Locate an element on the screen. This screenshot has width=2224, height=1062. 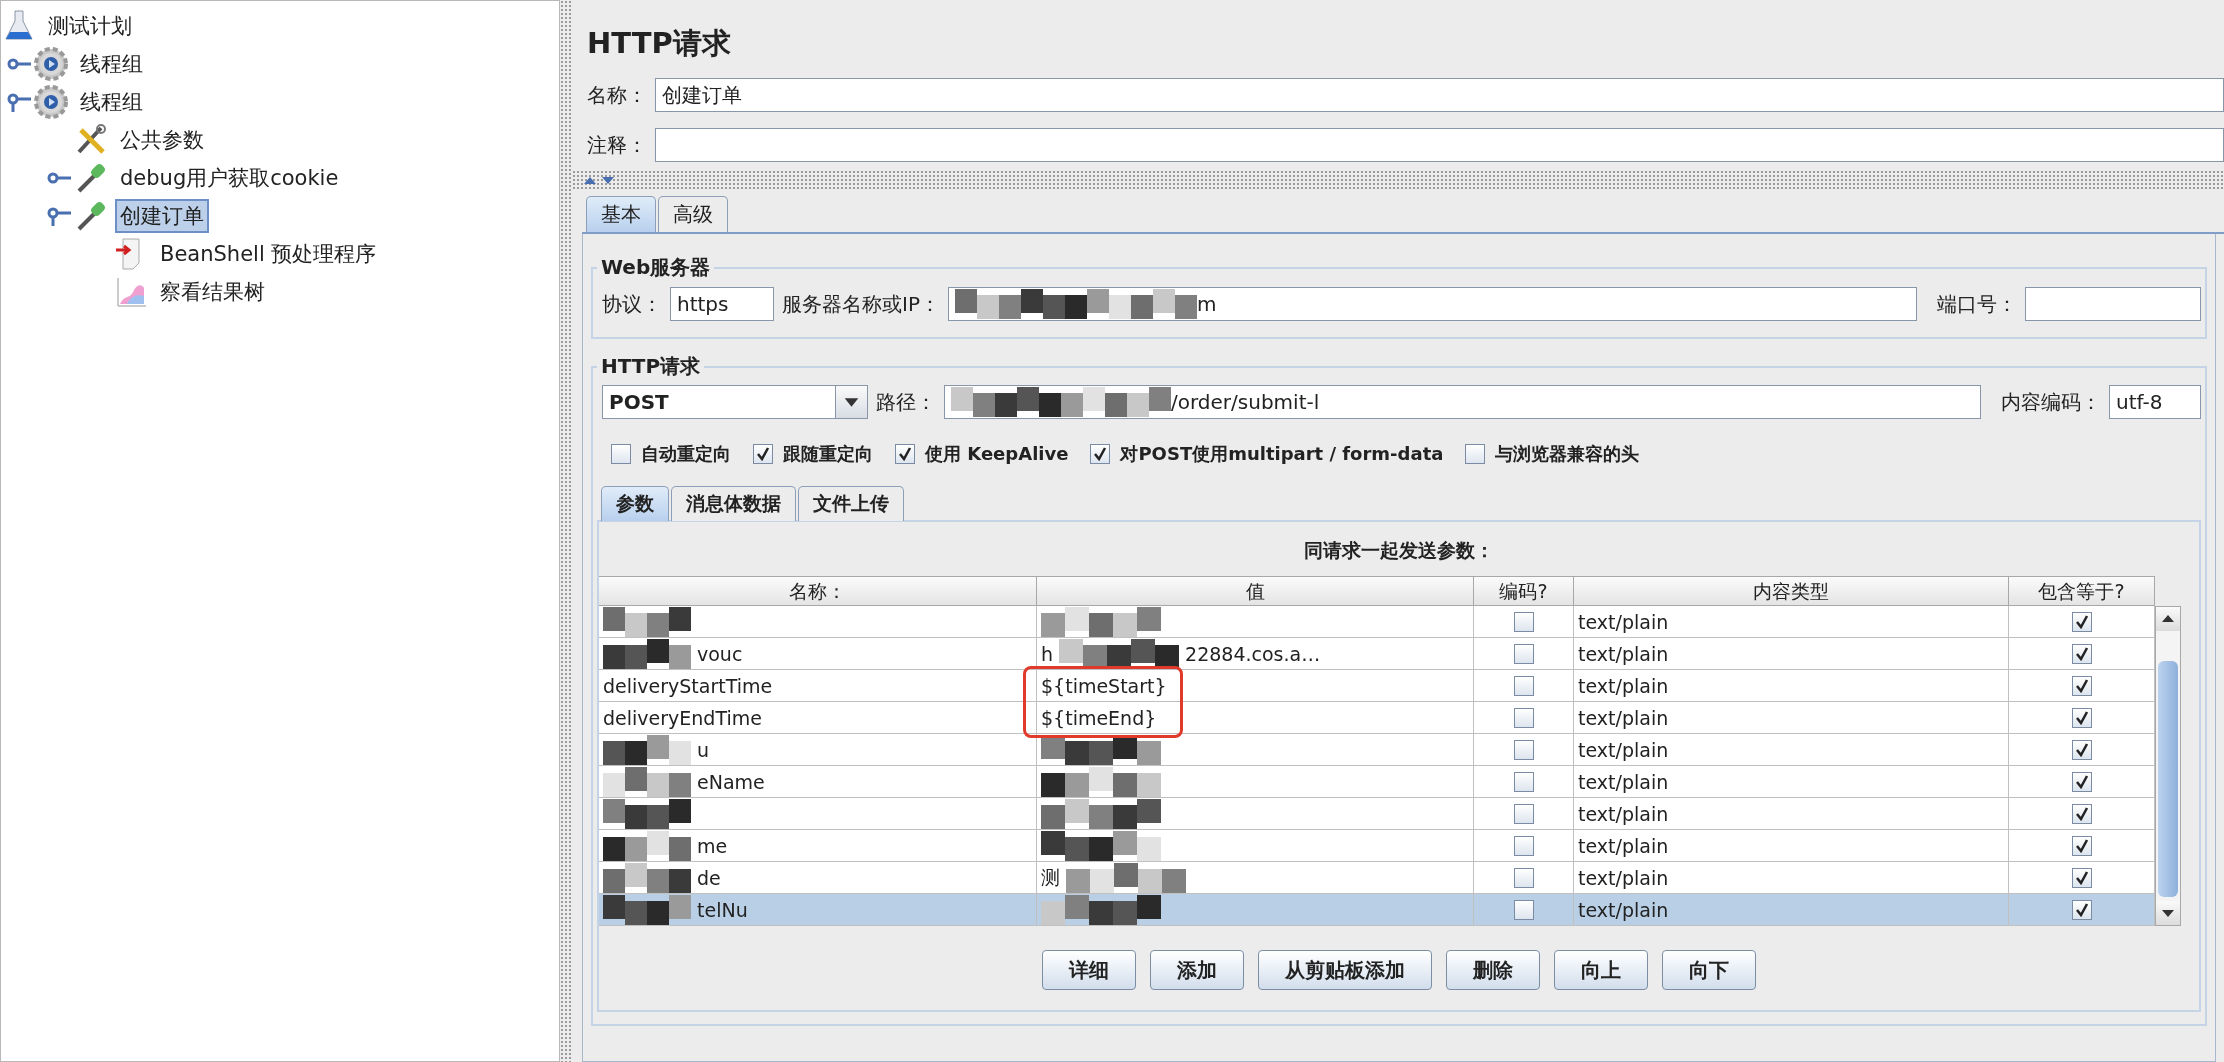
protocol-field: https is located at coordinates (722, 304).